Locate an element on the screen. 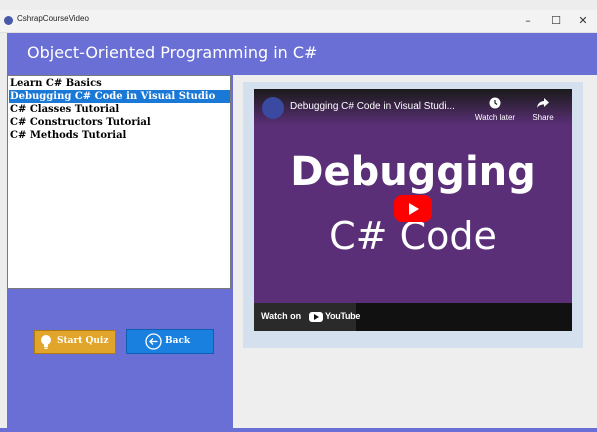  play-button is located at coordinates (413, 208).